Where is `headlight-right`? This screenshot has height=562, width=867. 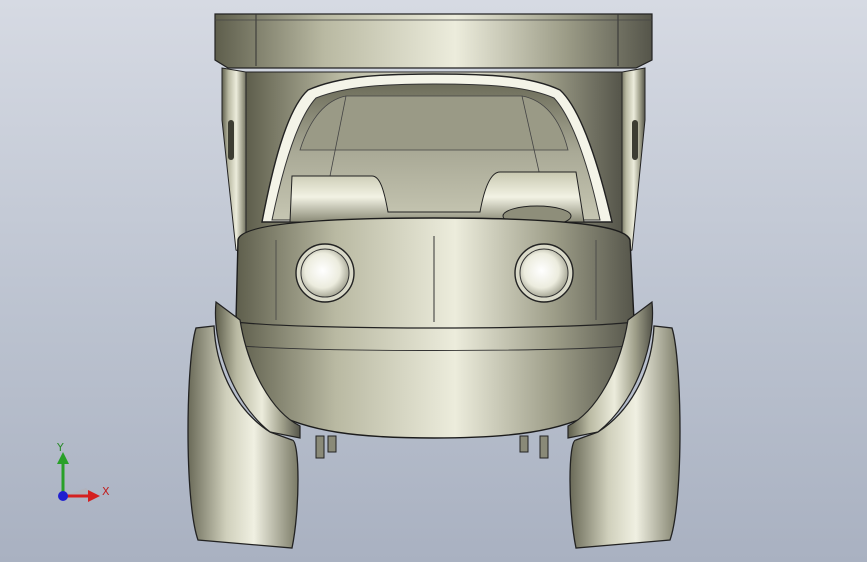
headlight-right is located at coordinates (544, 273).